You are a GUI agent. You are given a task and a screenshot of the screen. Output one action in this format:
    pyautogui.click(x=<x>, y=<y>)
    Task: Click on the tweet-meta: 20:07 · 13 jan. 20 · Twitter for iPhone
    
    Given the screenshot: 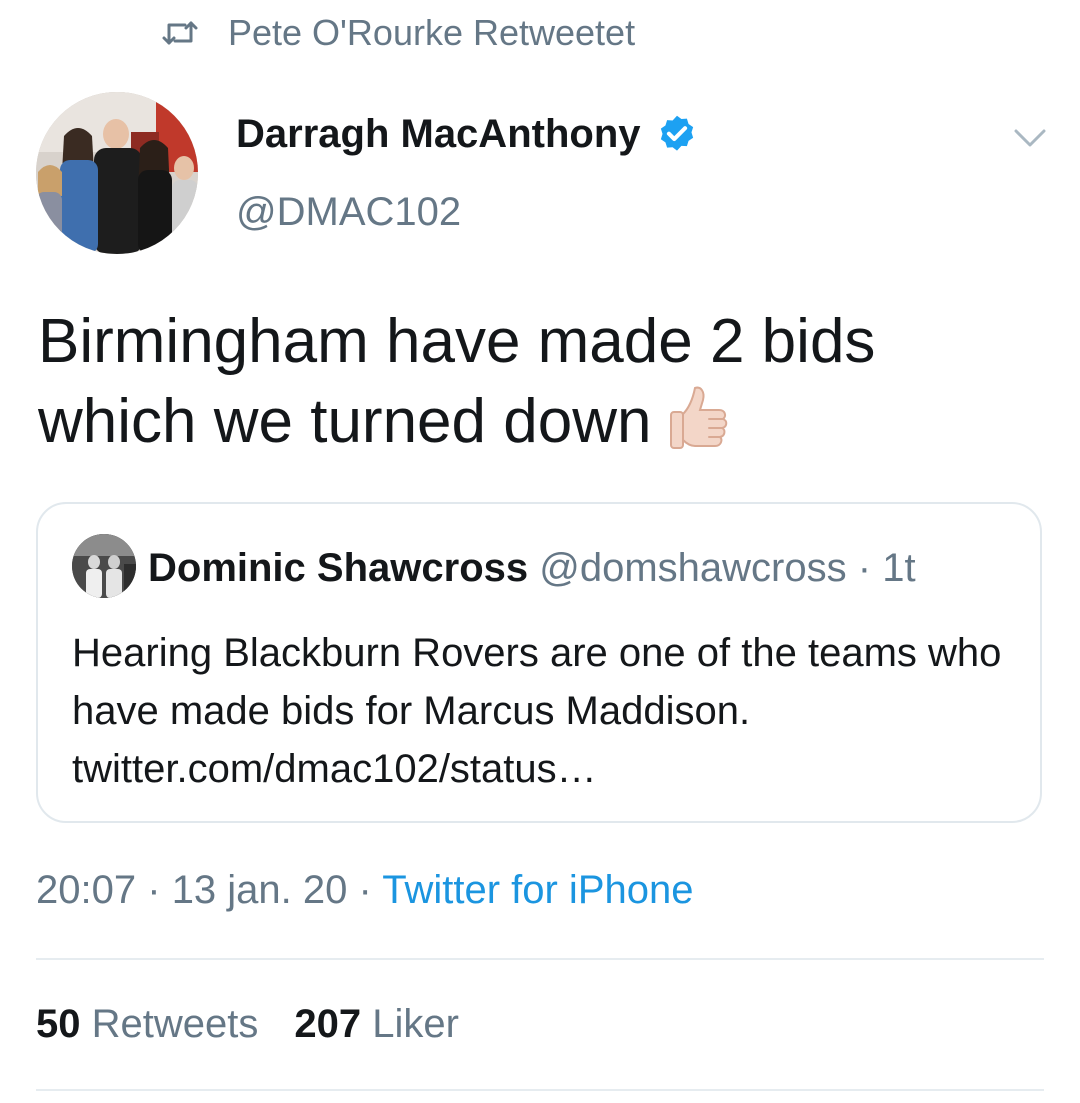 What is the action you would take?
    pyautogui.click(x=364, y=890)
    